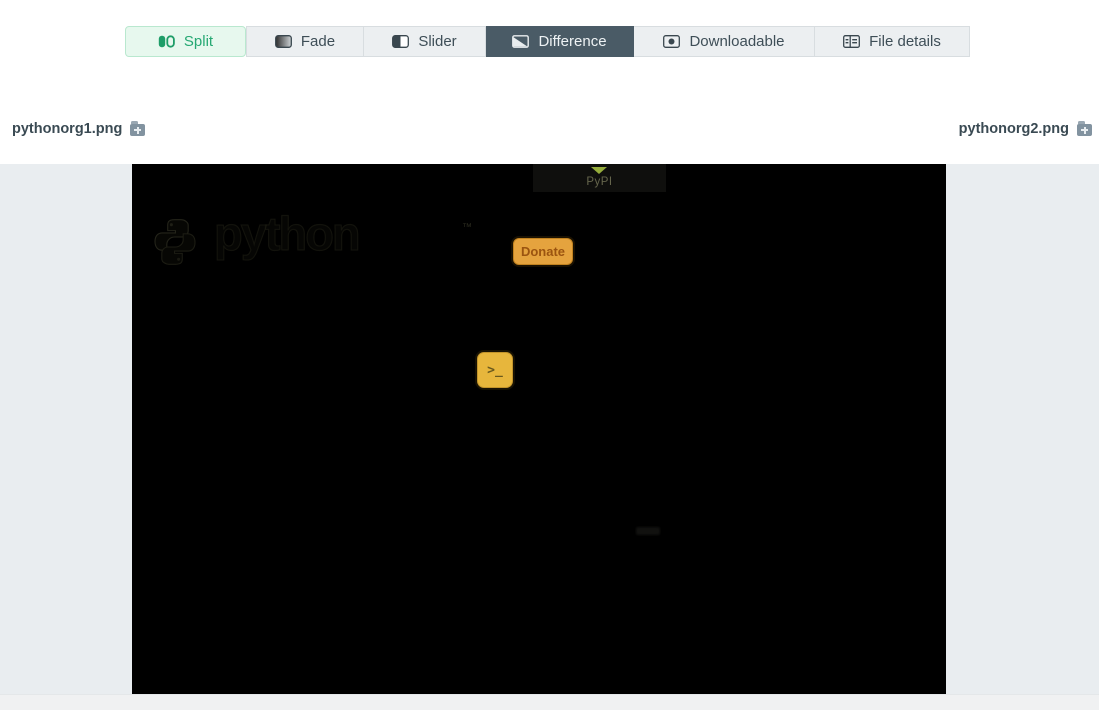  What do you see at coordinates (852, 41) in the screenshot?
I see `file-details-table-icon` at bounding box center [852, 41].